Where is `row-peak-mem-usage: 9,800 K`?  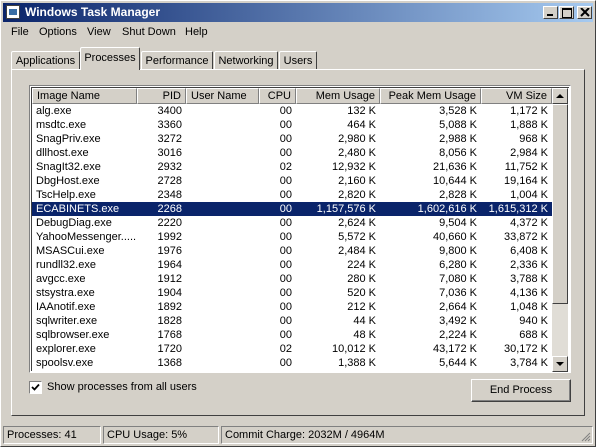
row-peak-mem-usage: 9,800 K is located at coordinates (458, 251).